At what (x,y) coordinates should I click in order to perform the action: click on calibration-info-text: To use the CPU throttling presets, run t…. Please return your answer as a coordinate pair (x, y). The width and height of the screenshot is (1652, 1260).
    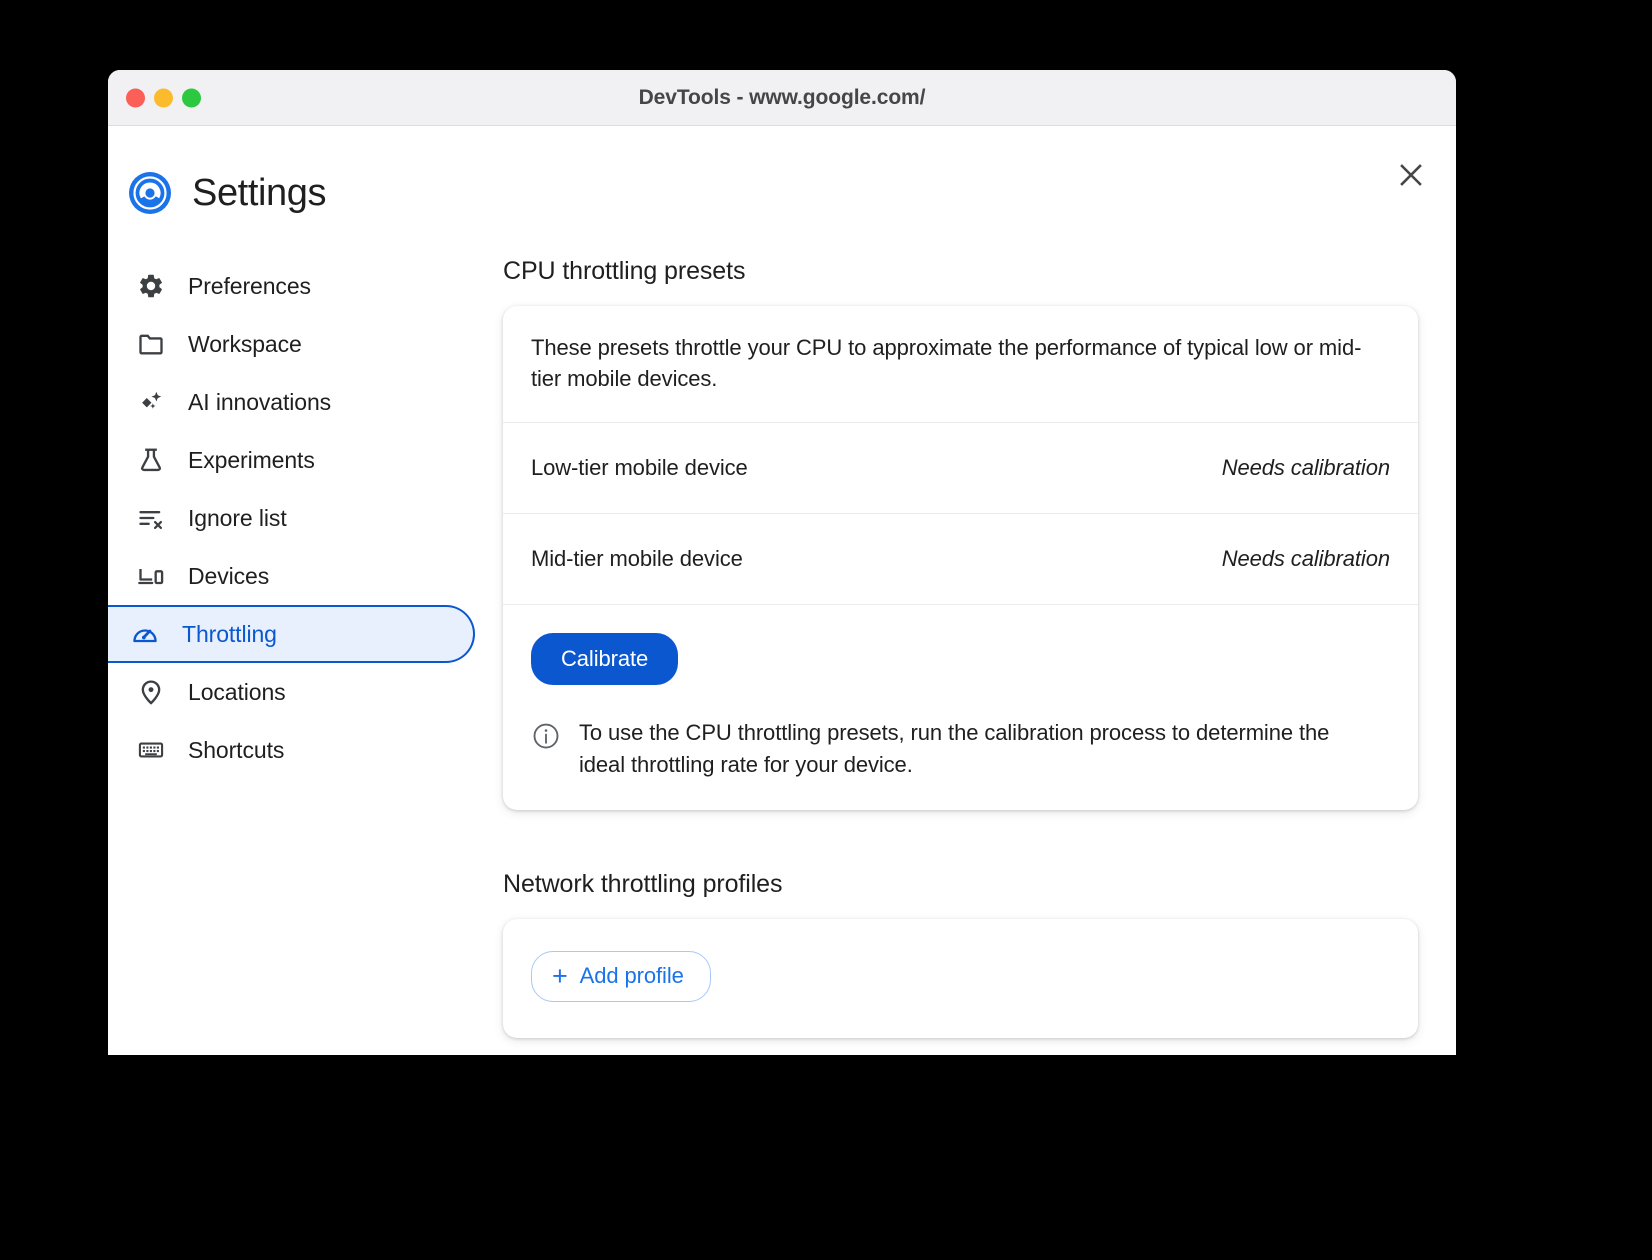
    Looking at the image, I should click on (954, 748).